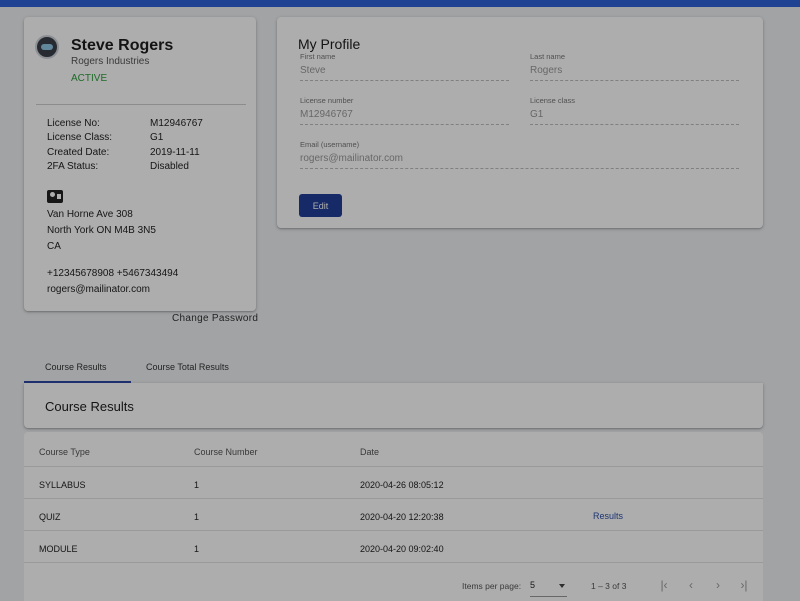 The height and width of the screenshot is (601, 800). I want to click on field-value: Steve, so click(404, 73).